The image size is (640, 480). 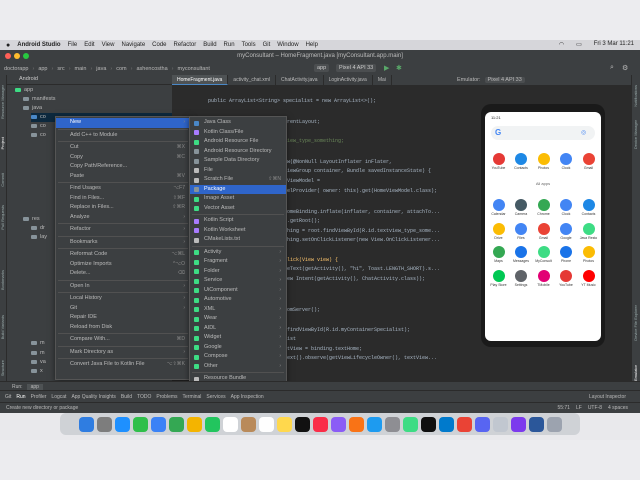 I want to click on minimize-window-icon, so click(x=17, y=56).